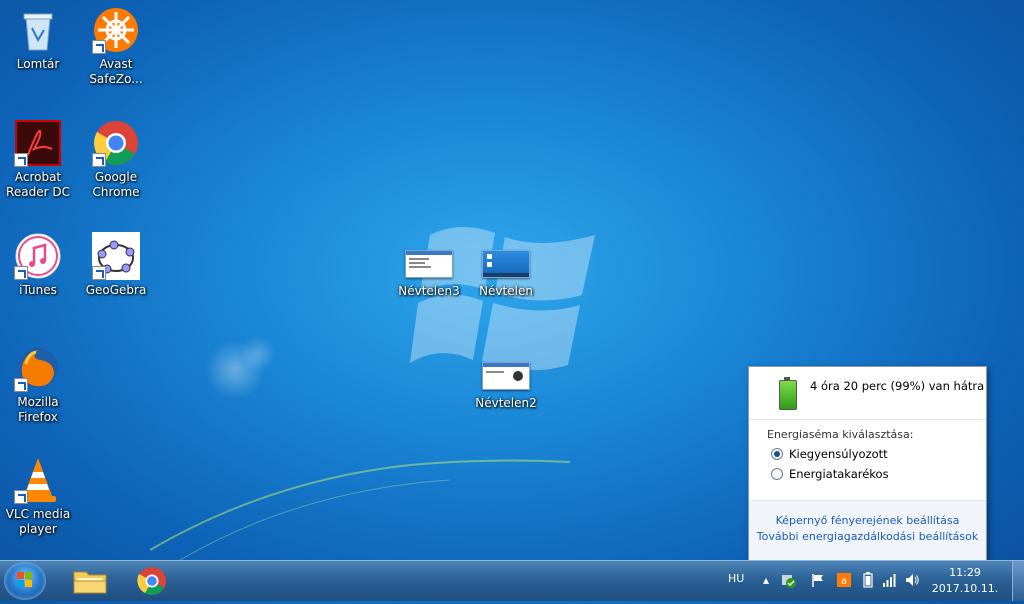 Image resolution: width=1024 pixels, height=604 pixels. What do you see at coordinates (506, 403) in the screenshot?
I see `file-label: Névtelen2` at bounding box center [506, 403].